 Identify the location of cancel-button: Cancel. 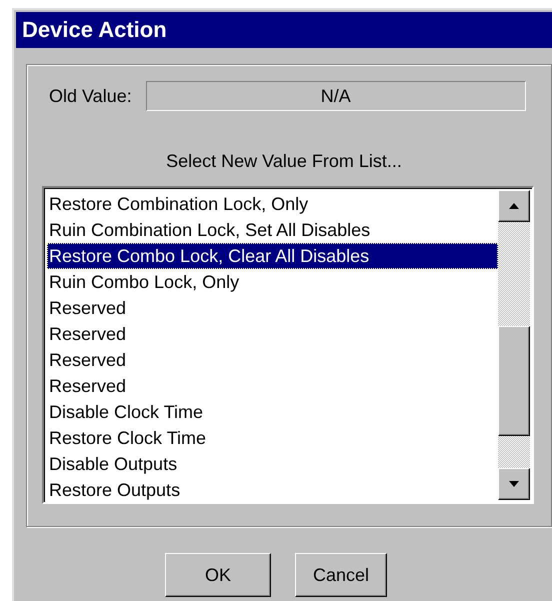
(341, 575).